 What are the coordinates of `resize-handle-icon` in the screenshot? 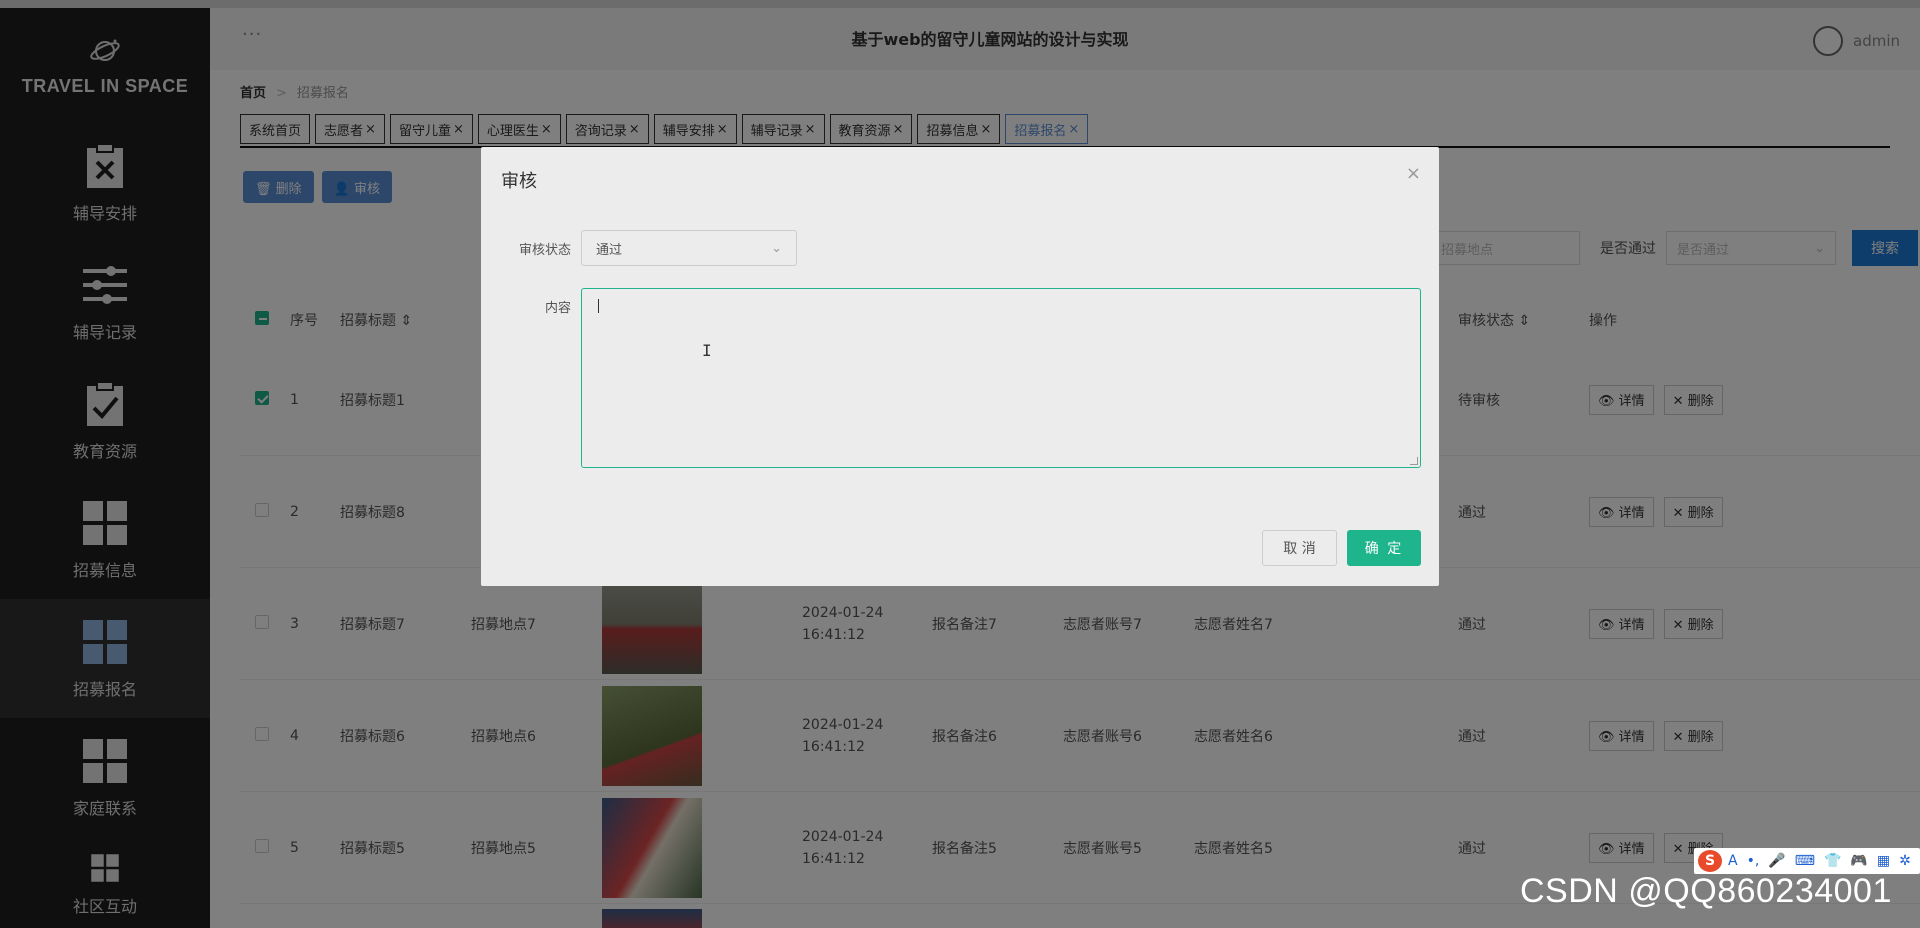 It's located at (1414, 461).